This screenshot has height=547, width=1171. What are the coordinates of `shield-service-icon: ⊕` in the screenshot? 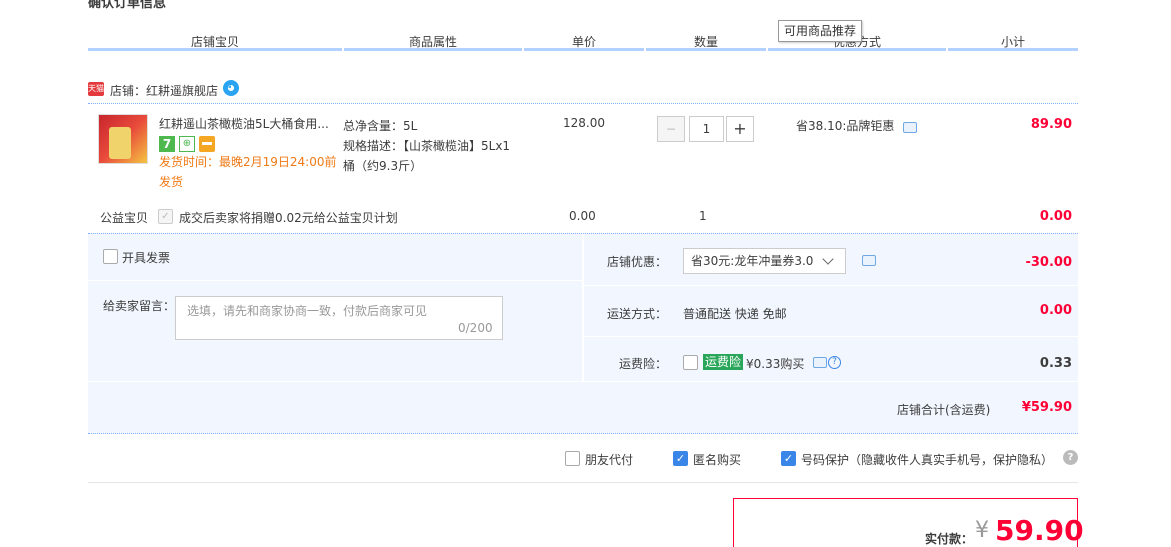 It's located at (187, 144).